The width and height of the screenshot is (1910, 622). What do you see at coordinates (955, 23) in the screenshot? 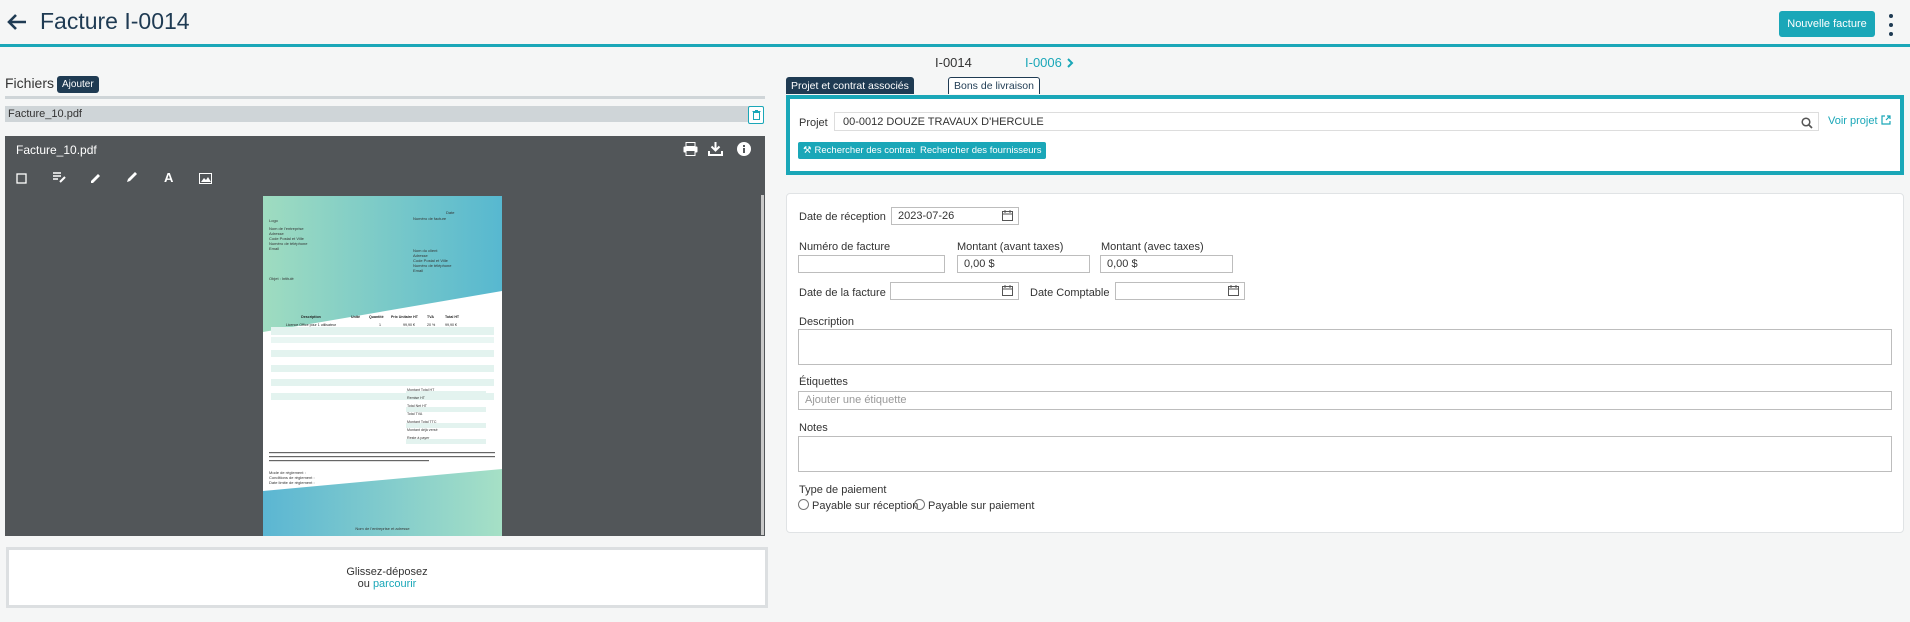
I see `page-header` at bounding box center [955, 23].